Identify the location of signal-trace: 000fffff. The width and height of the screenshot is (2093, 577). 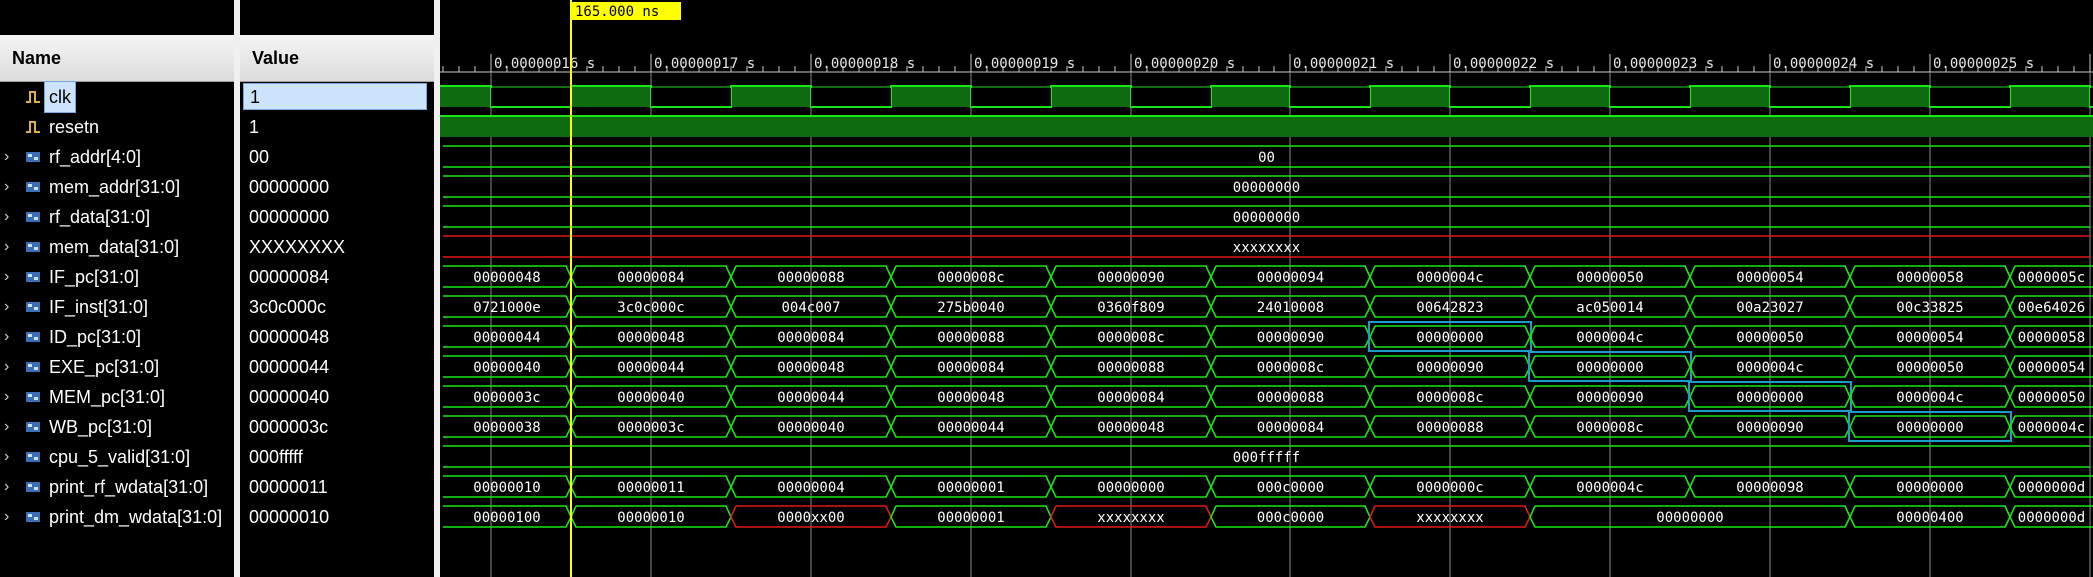
(1266, 456).